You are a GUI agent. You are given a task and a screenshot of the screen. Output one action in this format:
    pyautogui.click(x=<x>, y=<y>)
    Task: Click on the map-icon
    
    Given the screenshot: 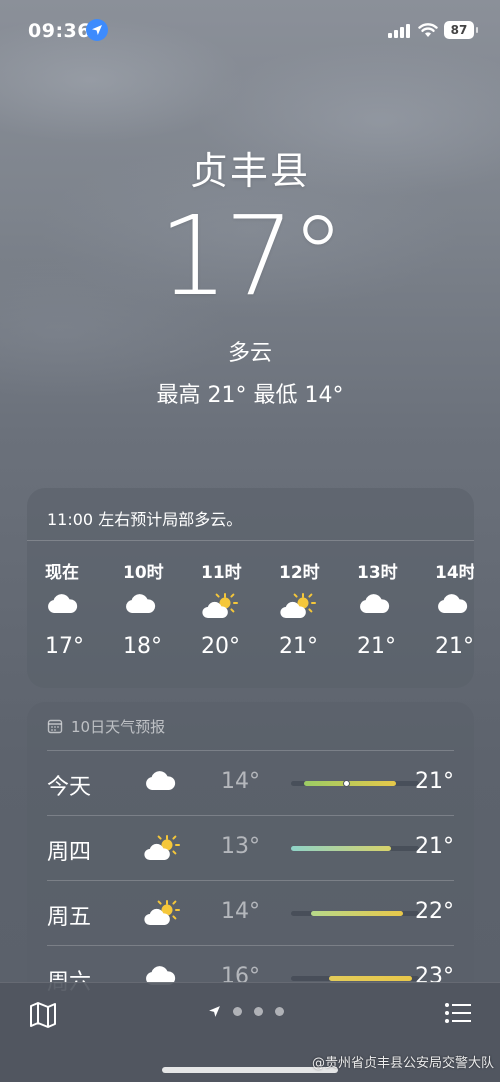 What is the action you would take?
    pyautogui.click(x=43, y=1015)
    